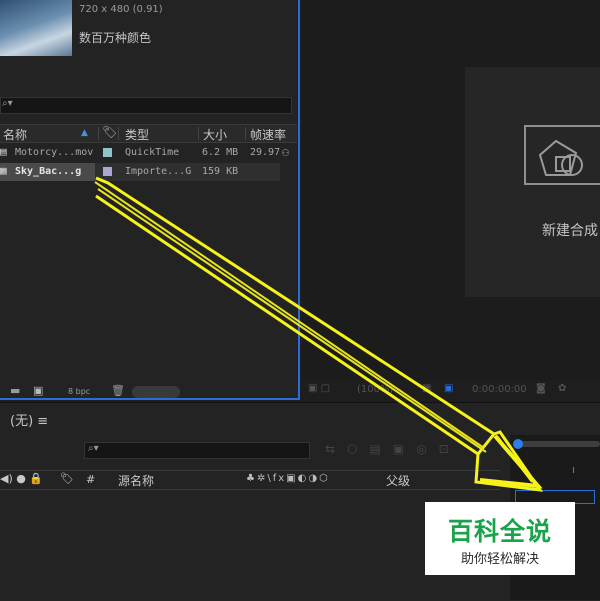 This screenshot has width=600, height=601. What do you see at coordinates (288, 478) in the screenshot?
I see `switches-icons: ♣✲\fx▣◐◑⬡` at bounding box center [288, 478].